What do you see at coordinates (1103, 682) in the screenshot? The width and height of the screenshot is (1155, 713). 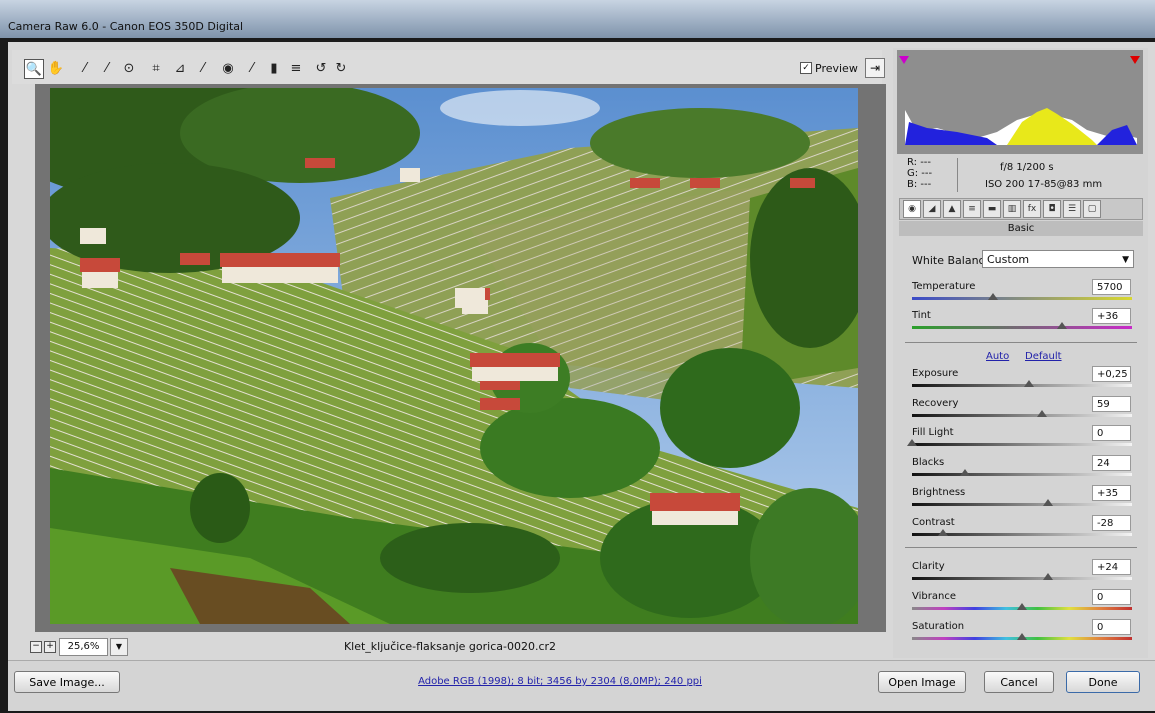 I see `done-button: Done` at bounding box center [1103, 682].